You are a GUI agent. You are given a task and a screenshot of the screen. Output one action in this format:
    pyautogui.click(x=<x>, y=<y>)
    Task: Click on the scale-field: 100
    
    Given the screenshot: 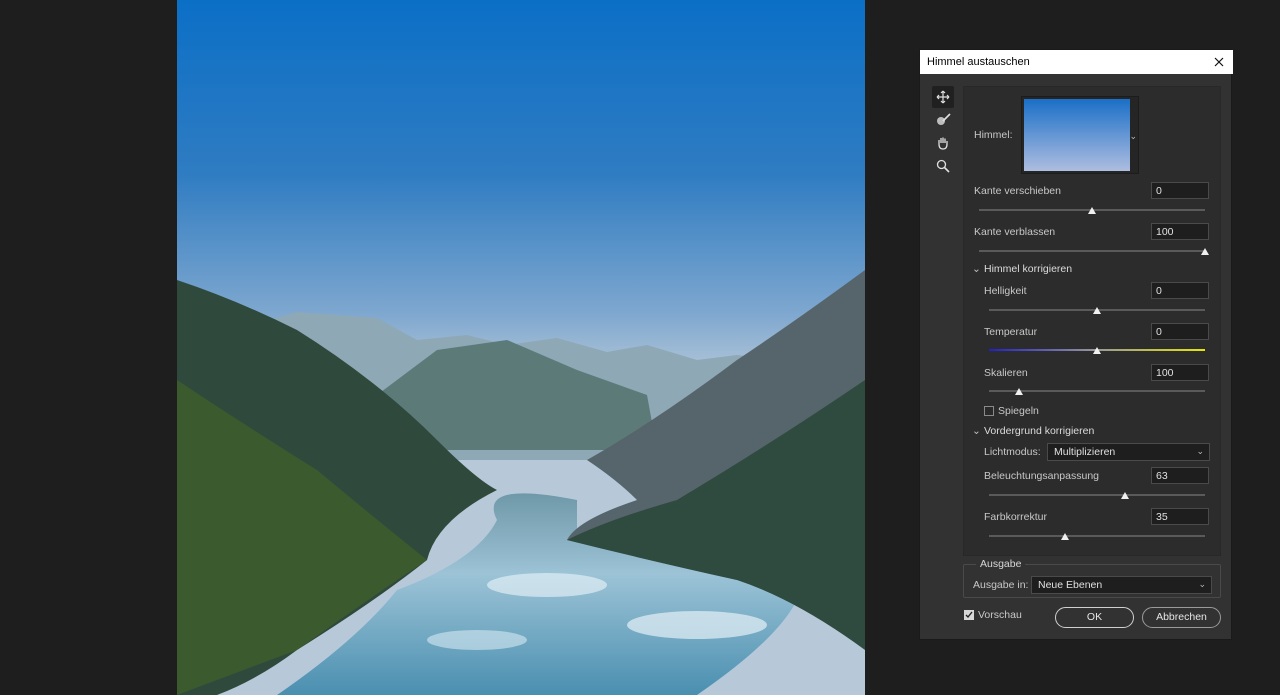 What is the action you would take?
    pyautogui.click(x=1180, y=372)
    